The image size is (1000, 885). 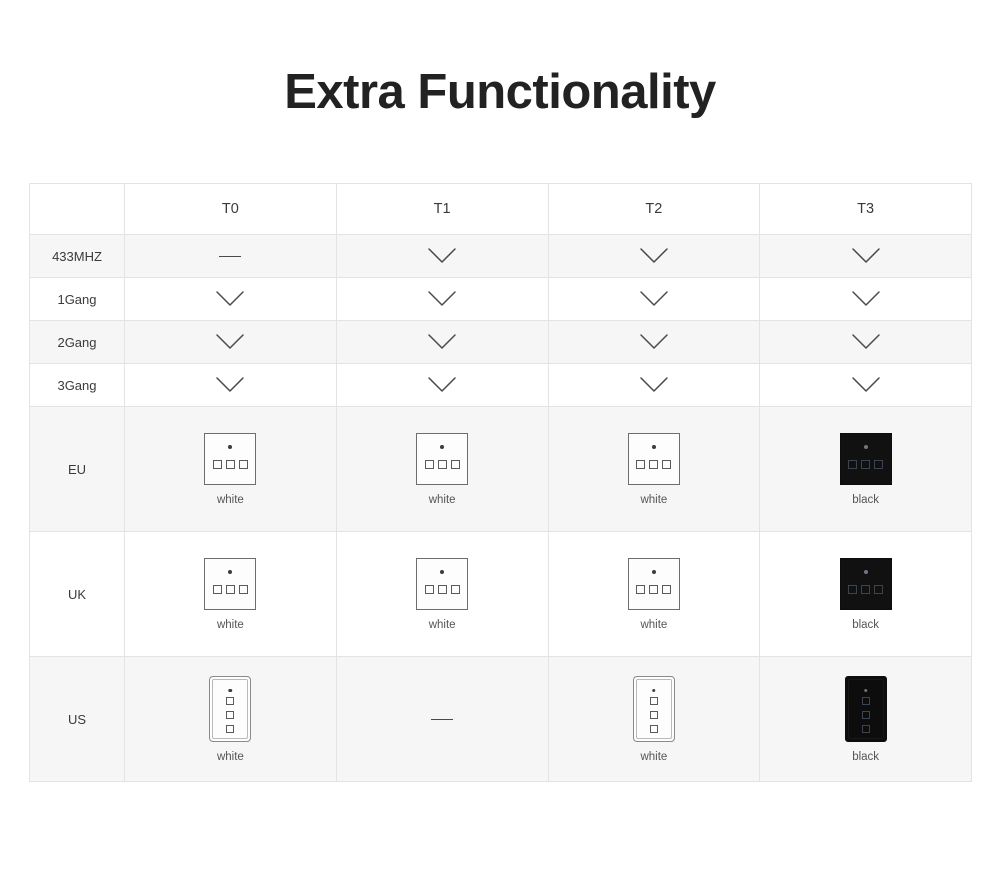 I want to click on row-label-uk: UK, so click(x=77, y=594).